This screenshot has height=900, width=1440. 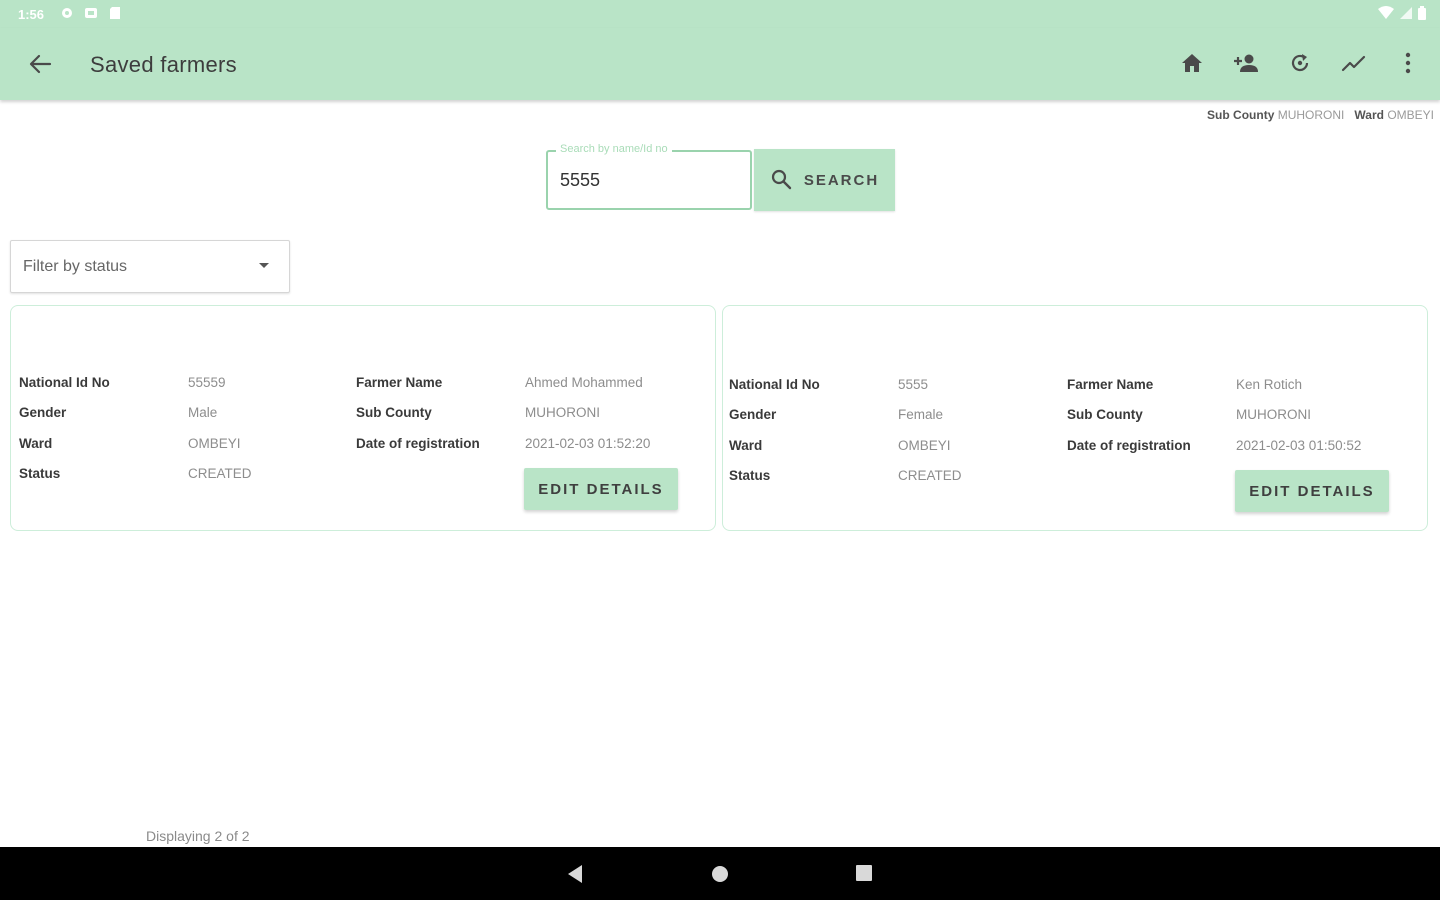 I want to click on sd-card-icon, so click(x=115, y=13).